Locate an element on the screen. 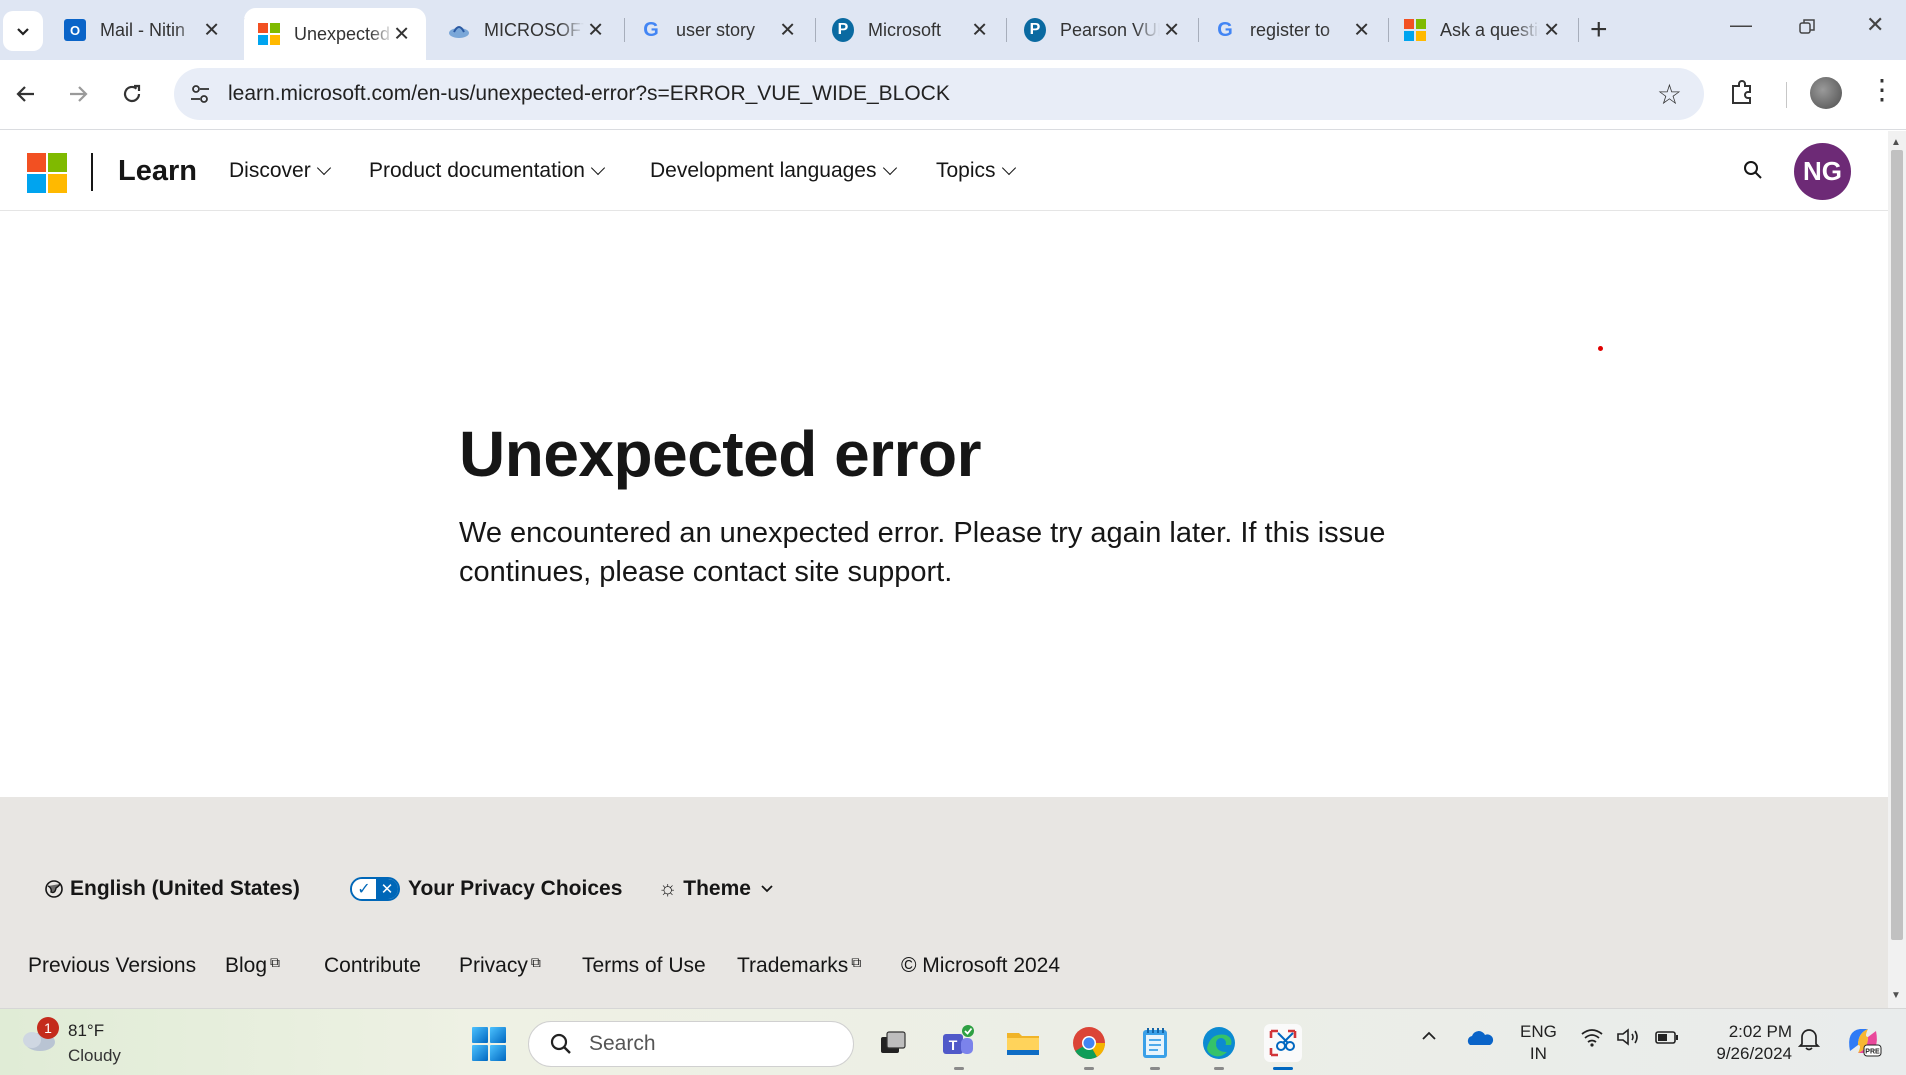 The height and width of the screenshot is (1075, 1906). reload-button is located at coordinates (132, 94).